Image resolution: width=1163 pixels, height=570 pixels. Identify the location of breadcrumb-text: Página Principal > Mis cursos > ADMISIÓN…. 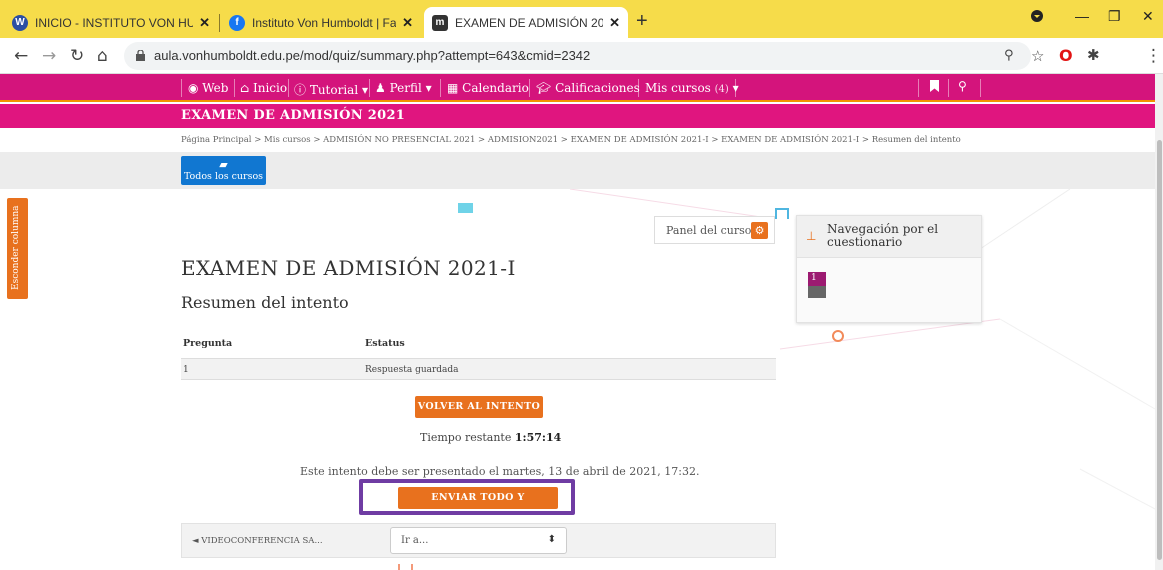
(571, 140).